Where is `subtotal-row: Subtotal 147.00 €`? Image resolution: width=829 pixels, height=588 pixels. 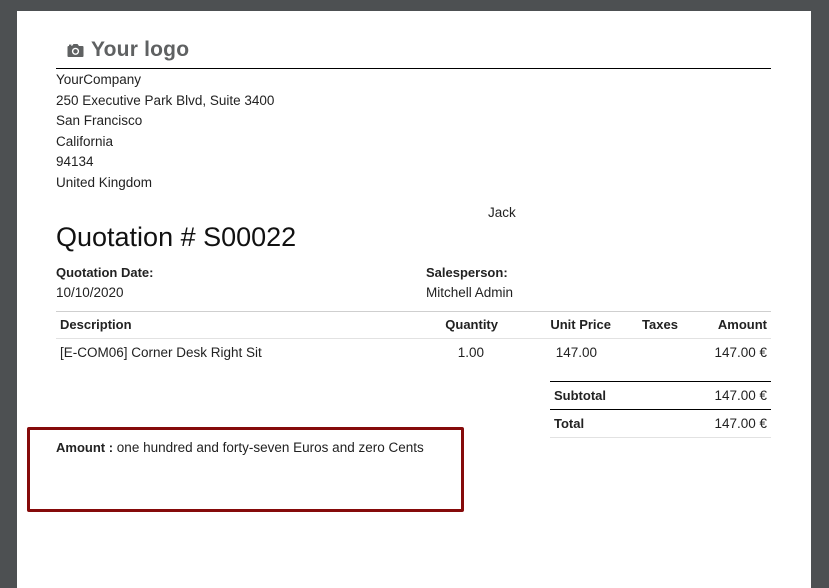 subtotal-row: Subtotal 147.00 € is located at coordinates (660, 395).